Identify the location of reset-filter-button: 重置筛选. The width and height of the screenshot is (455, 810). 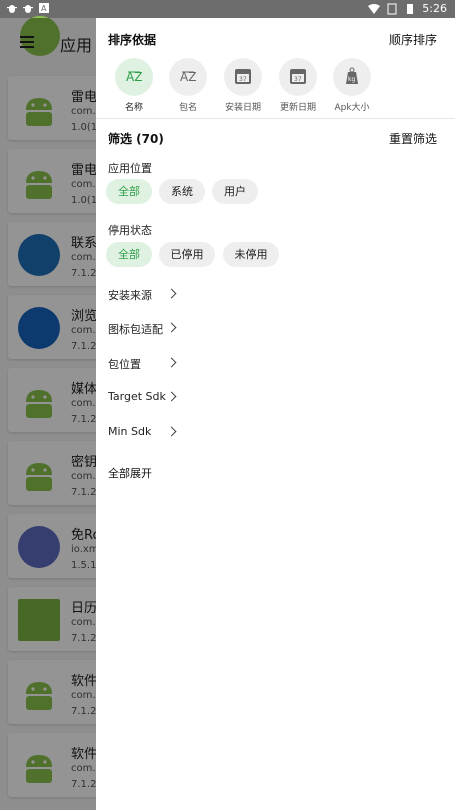
(413, 138).